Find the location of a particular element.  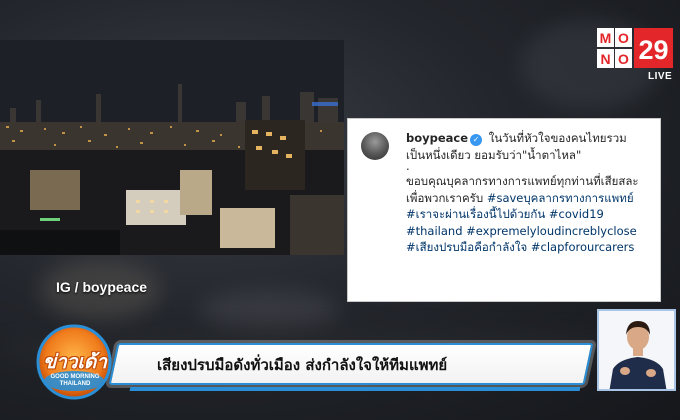

hashtag: #covid19 is located at coordinates (576, 214).